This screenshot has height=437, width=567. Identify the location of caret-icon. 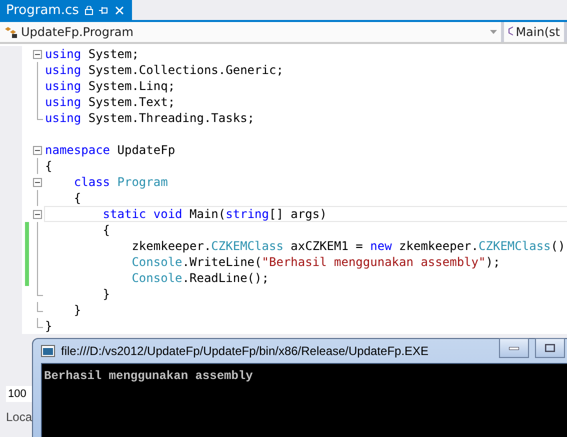
(493, 32).